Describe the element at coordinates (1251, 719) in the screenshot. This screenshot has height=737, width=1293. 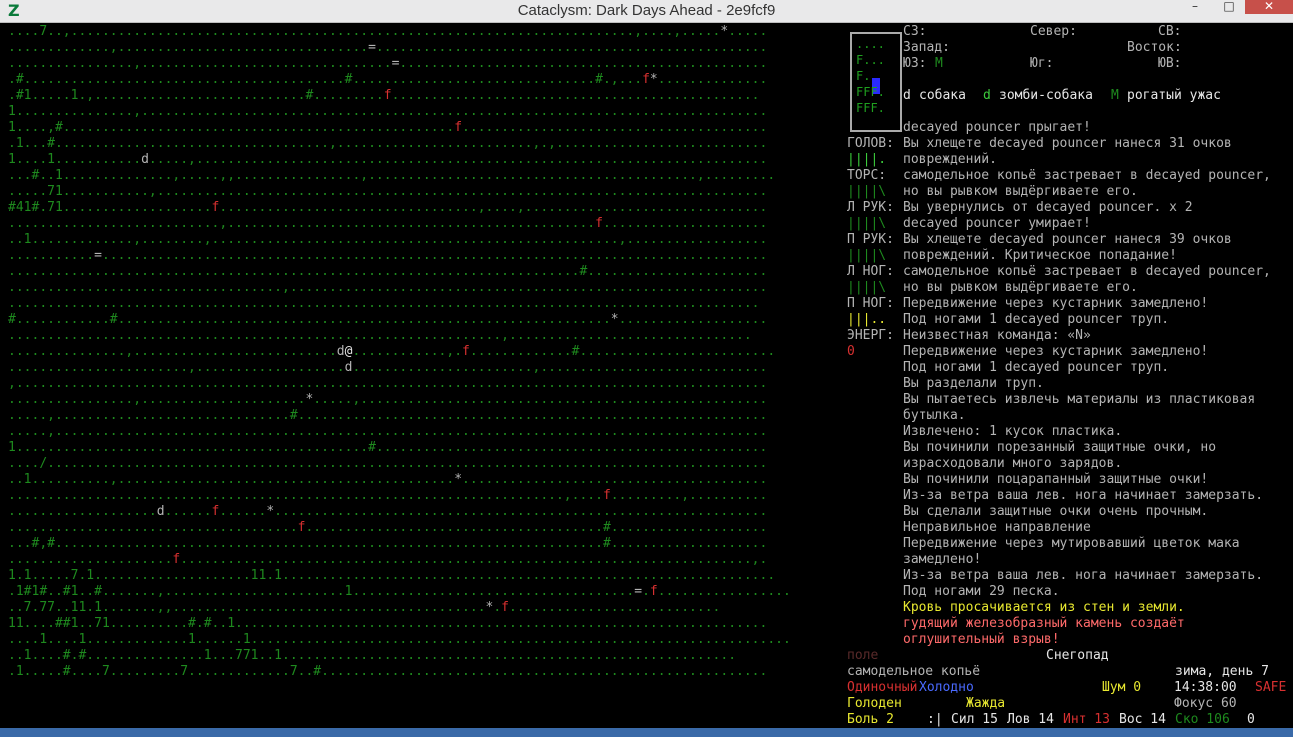
I see `extra-value: 0` at that location.